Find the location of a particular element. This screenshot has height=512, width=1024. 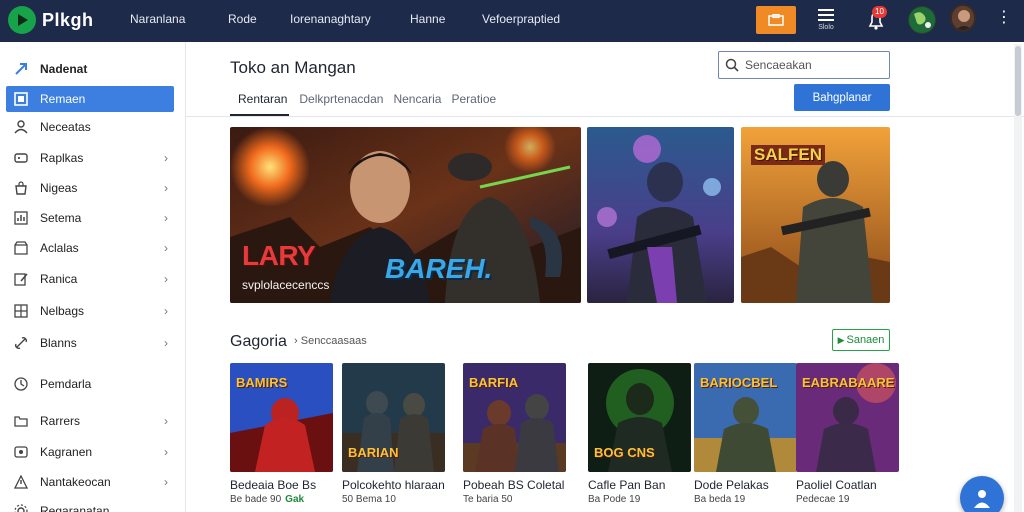

avatar-icon is located at coordinates (963, 18).